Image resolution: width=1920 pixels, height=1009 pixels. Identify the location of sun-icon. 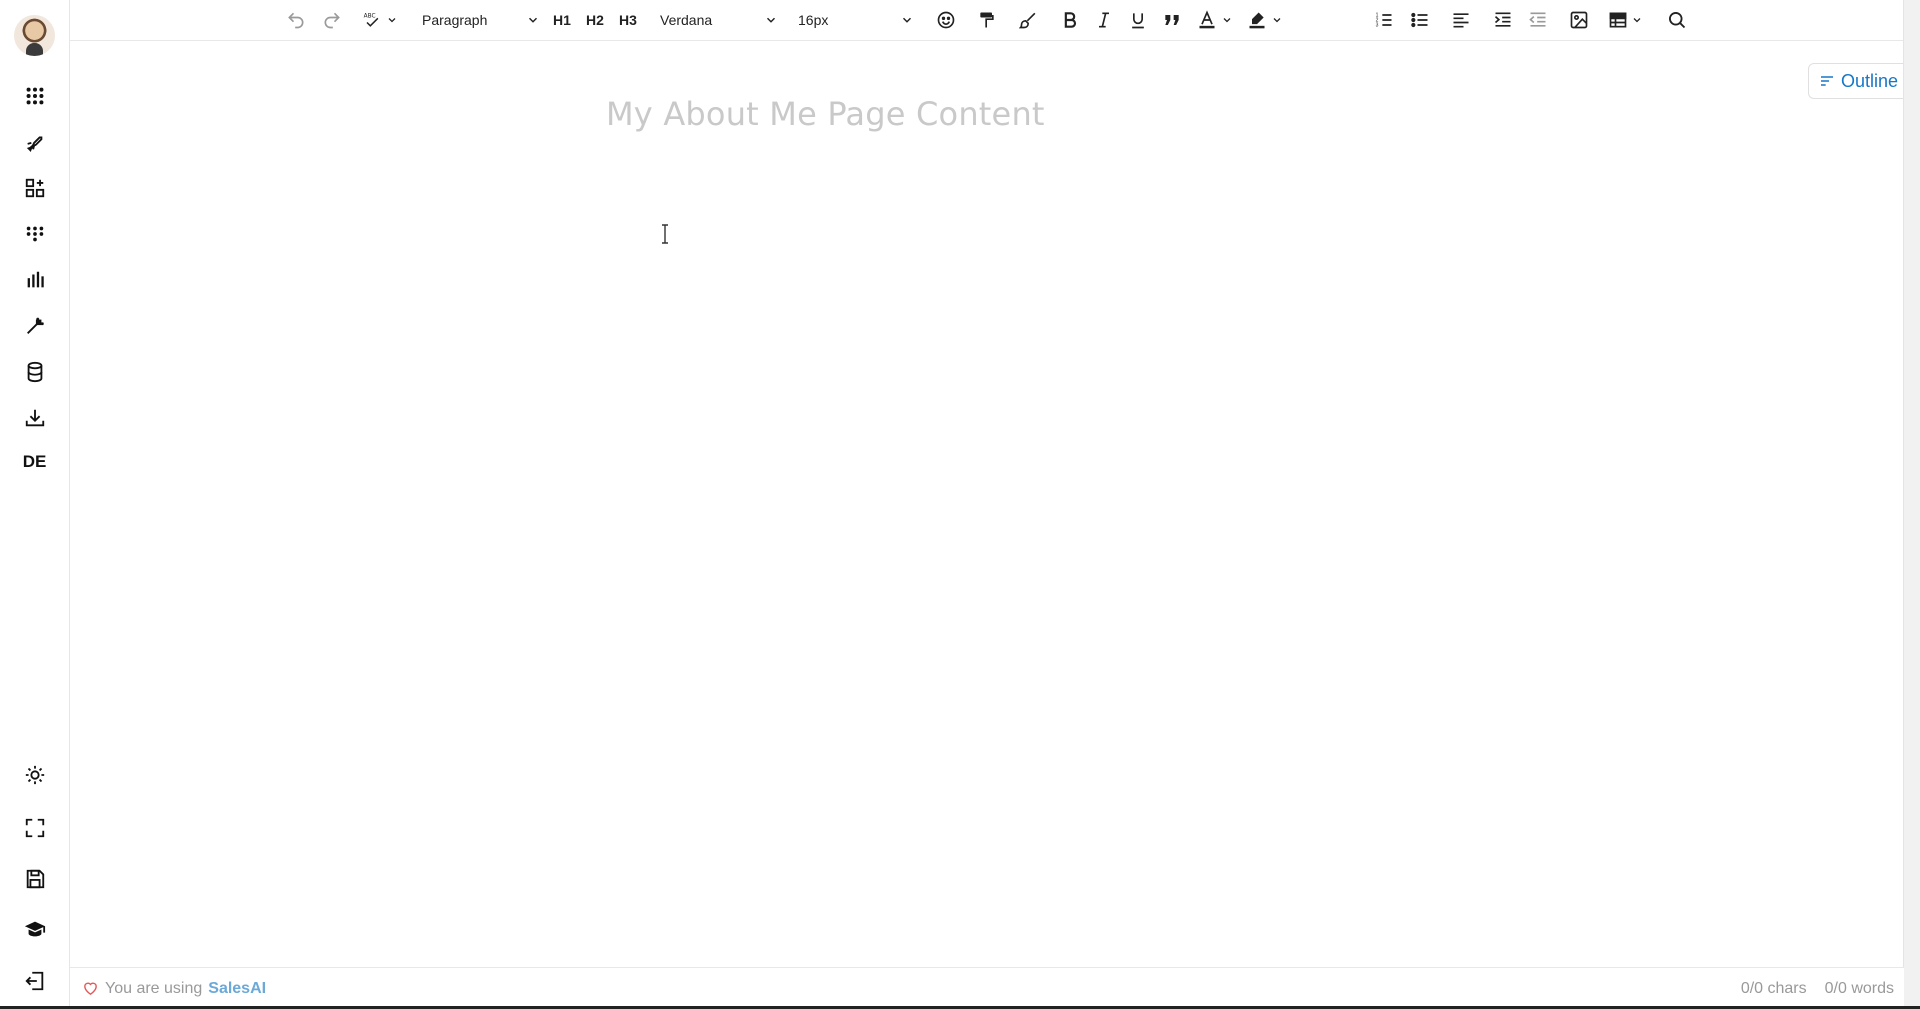
(34, 775).